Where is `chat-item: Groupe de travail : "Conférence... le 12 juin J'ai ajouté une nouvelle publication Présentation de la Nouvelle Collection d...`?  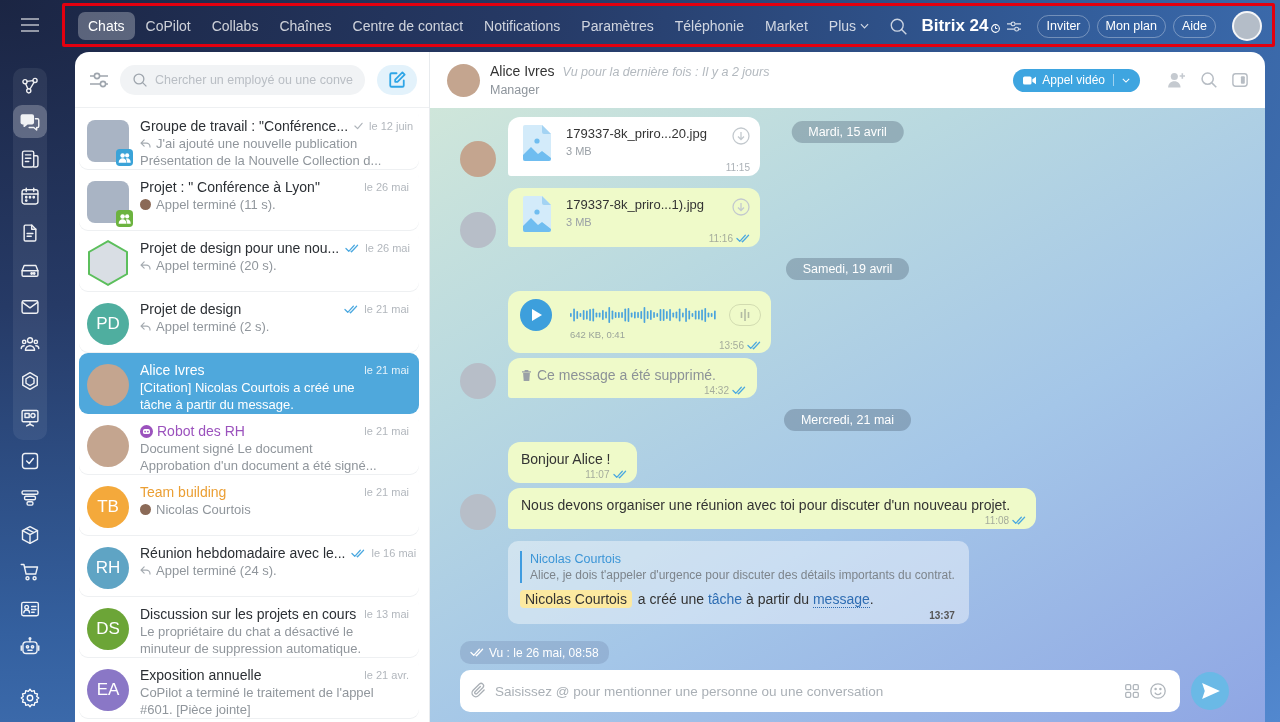
chat-item: Groupe de travail : "Conférence... le 12 juin J'ai ajouté une nouvelle publication Présentation de la Nouvelle Collection d... is located at coordinates (249, 139).